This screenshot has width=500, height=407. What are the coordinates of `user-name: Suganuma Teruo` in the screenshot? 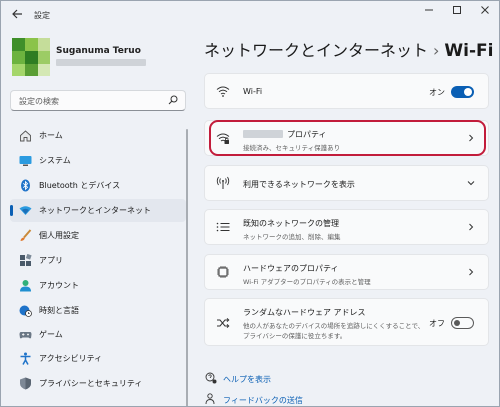 It's located at (98, 51).